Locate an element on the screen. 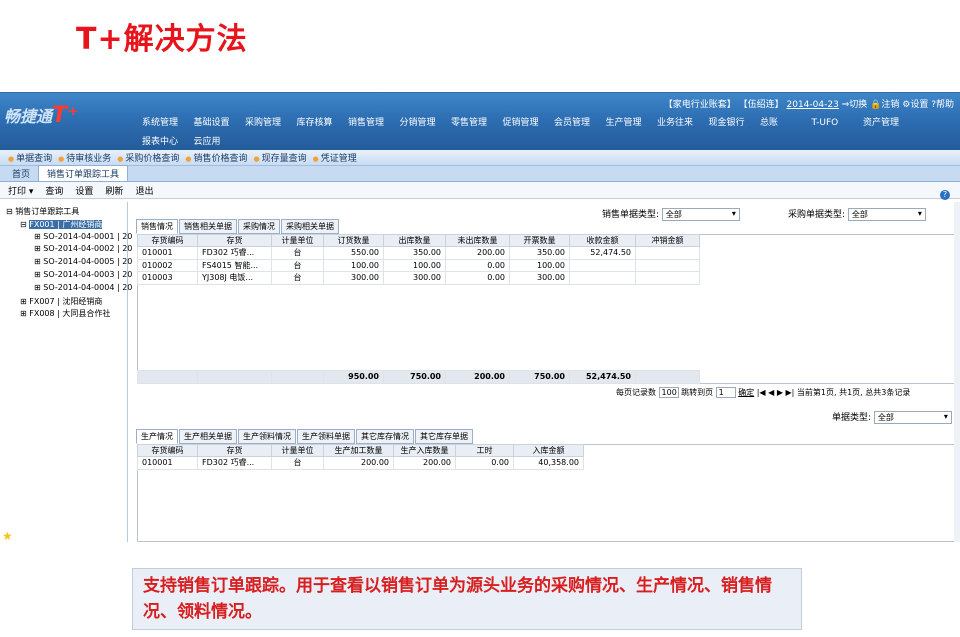 Image resolution: width=960 pixels, height=637 pixels. table-cell: 100.00 is located at coordinates (539, 265).